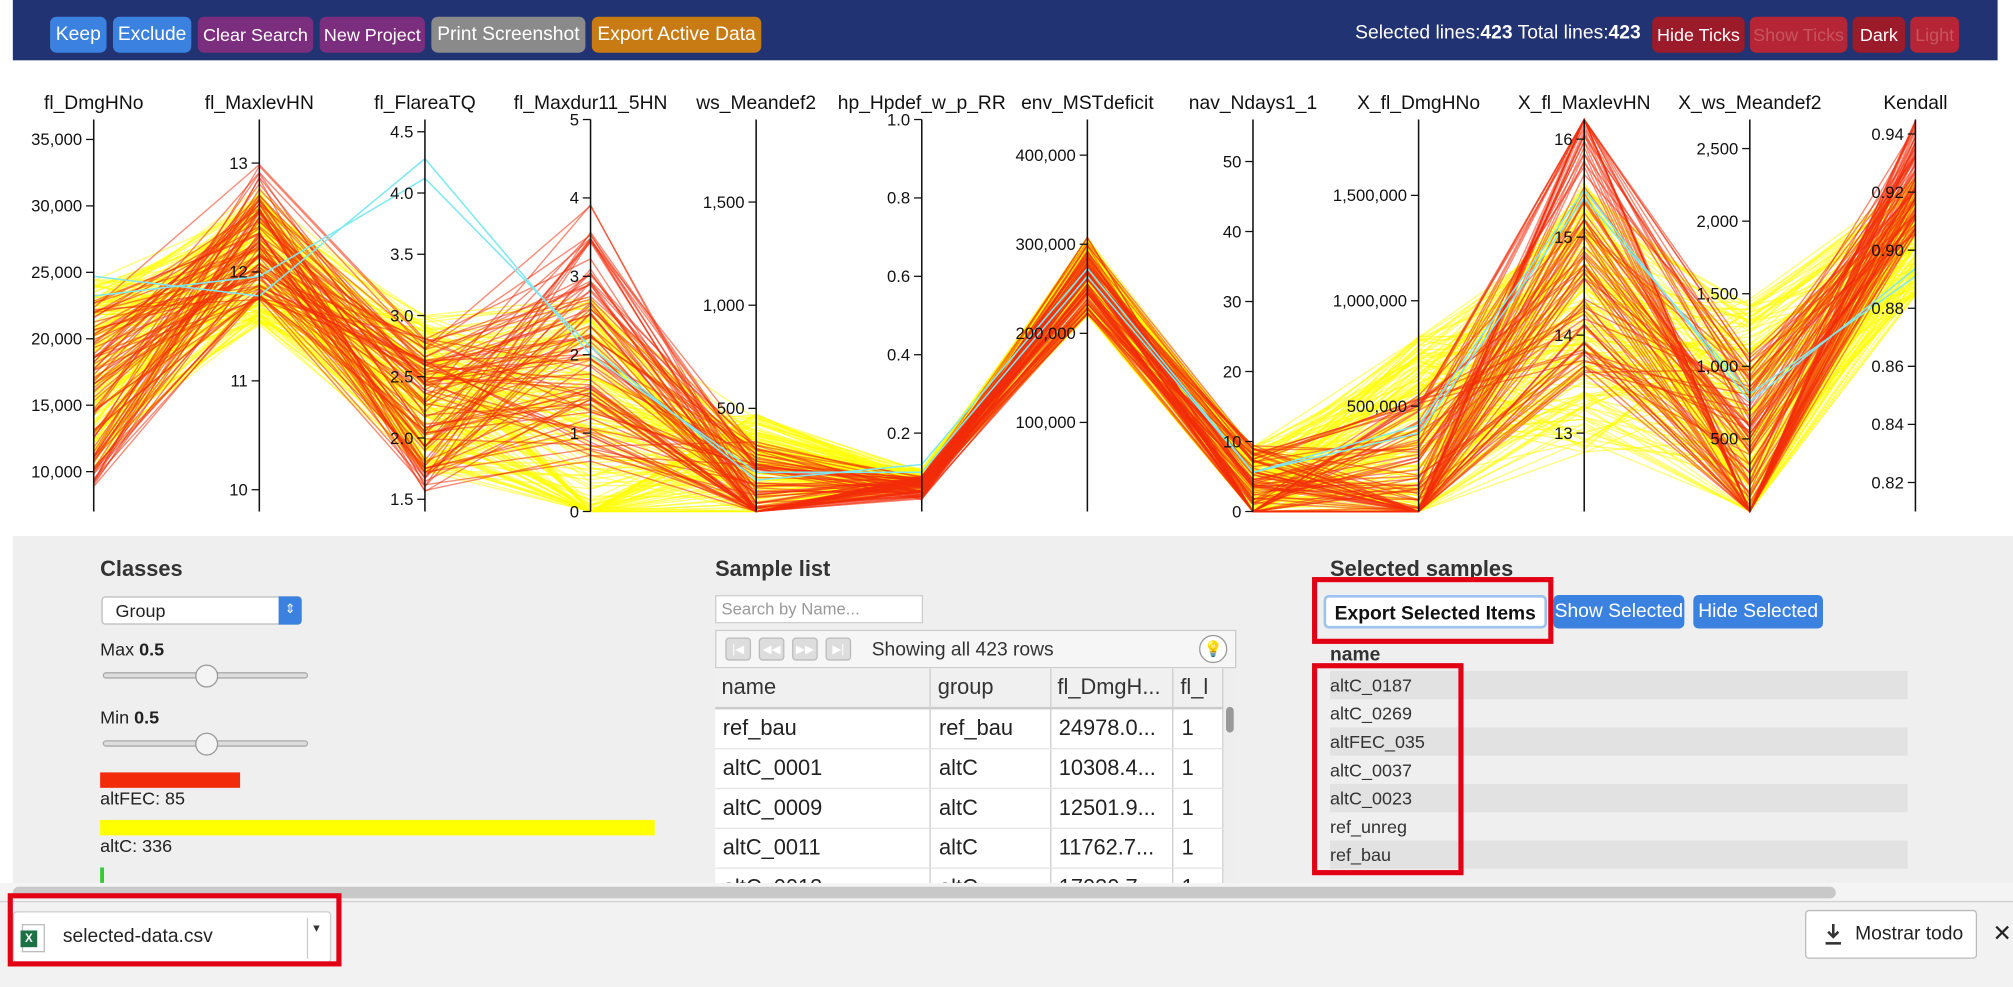 The width and height of the screenshot is (2013, 987). What do you see at coordinates (1232, 371) in the screenshot?
I see `tick-label: 20` at bounding box center [1232, 371].